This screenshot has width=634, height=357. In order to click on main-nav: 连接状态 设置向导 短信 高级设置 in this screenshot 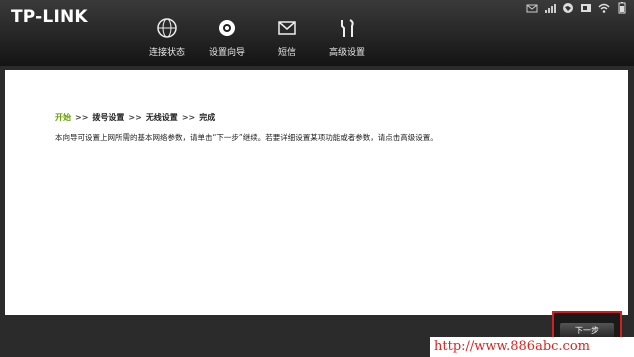, I will do `click(258, 35)`.